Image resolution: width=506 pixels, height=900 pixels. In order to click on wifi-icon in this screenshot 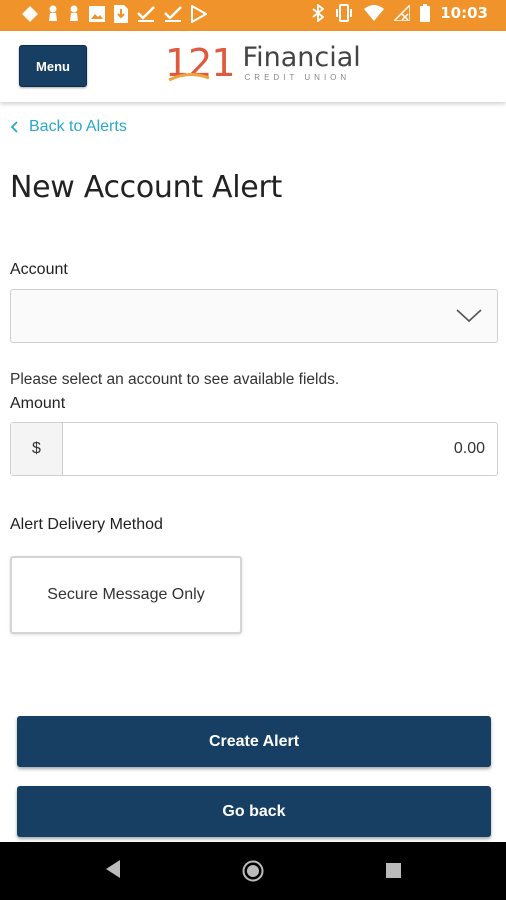, I will do `click(374, 13)`.